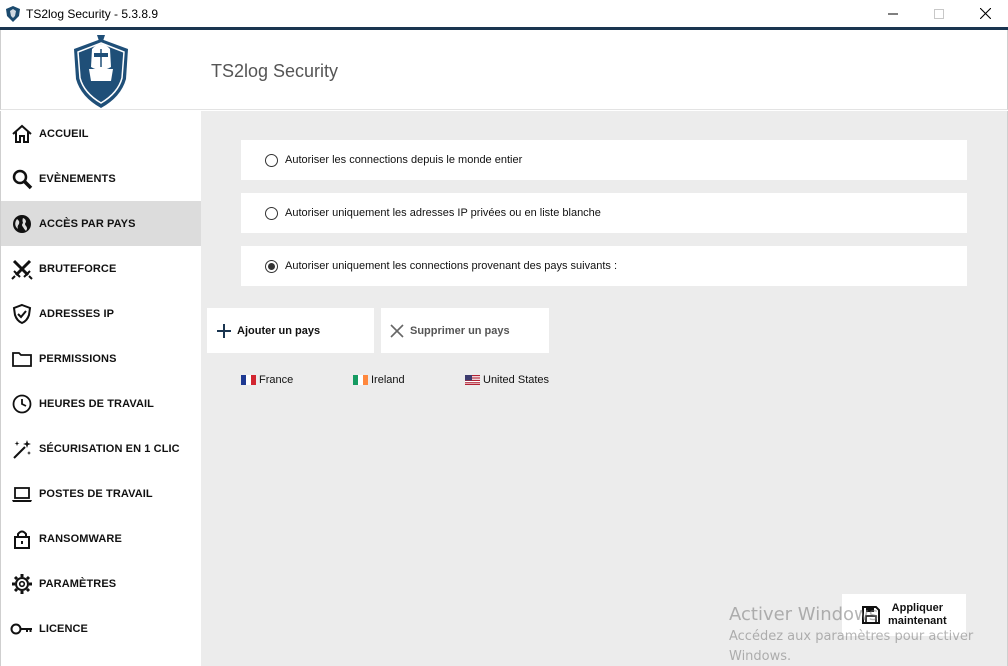 This screenshot has width=1008, height=666. Describe the element at coordinates (13, 13) in the screenshot. I see `app-shield-icon` at that location.